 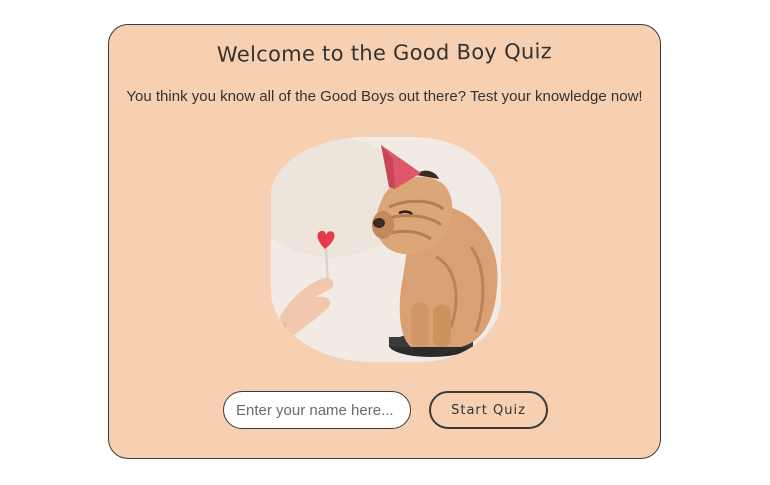 What do you see at coordinates (386, 249) in the screenshot?
I see `shar-pei-party-hat-image` at bounding box center [386, 249].